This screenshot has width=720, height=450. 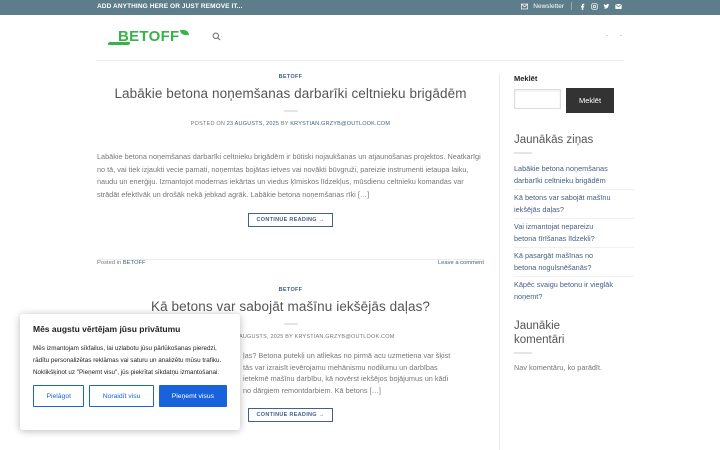 I want to click on recent-post-line: Kāpēc svaigu betonu ir vieglāk, so click(x=563, y=284).